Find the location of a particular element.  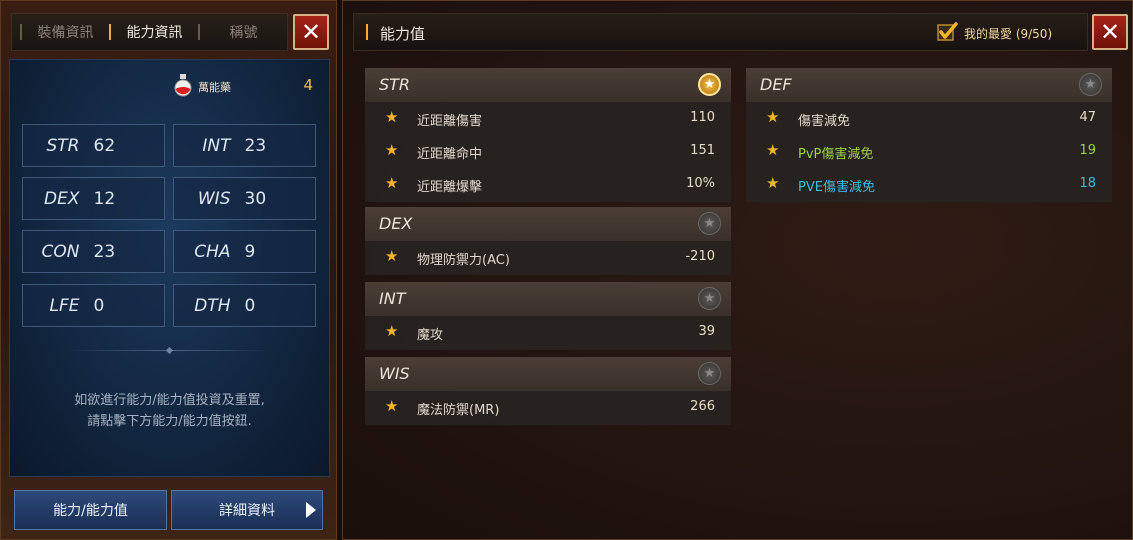

potion-icon is located at coordinates (183, 85).